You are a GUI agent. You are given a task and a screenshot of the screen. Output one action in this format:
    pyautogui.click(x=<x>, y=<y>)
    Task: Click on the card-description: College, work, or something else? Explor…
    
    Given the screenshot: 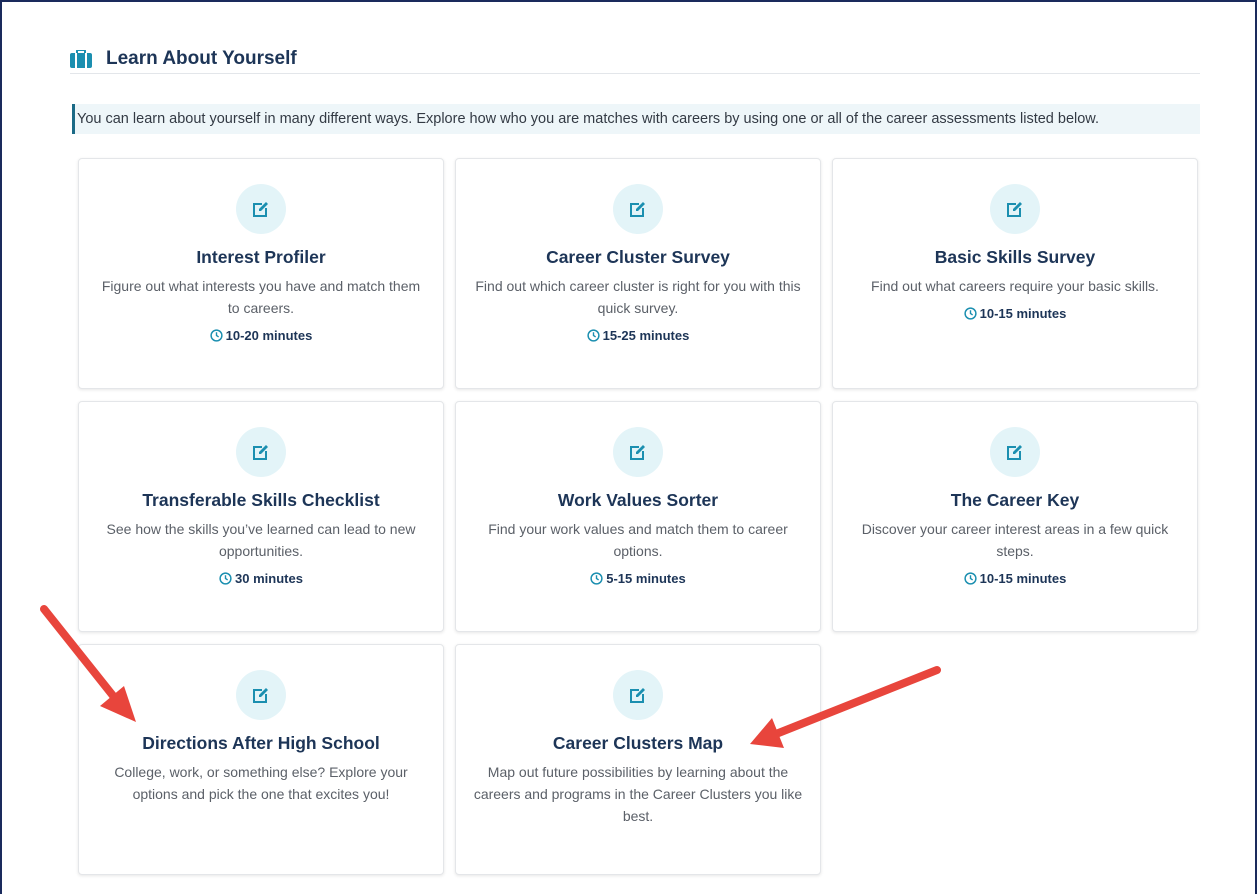 What is the action you would take?
    pyautogui.click(x=261, y=783)
    